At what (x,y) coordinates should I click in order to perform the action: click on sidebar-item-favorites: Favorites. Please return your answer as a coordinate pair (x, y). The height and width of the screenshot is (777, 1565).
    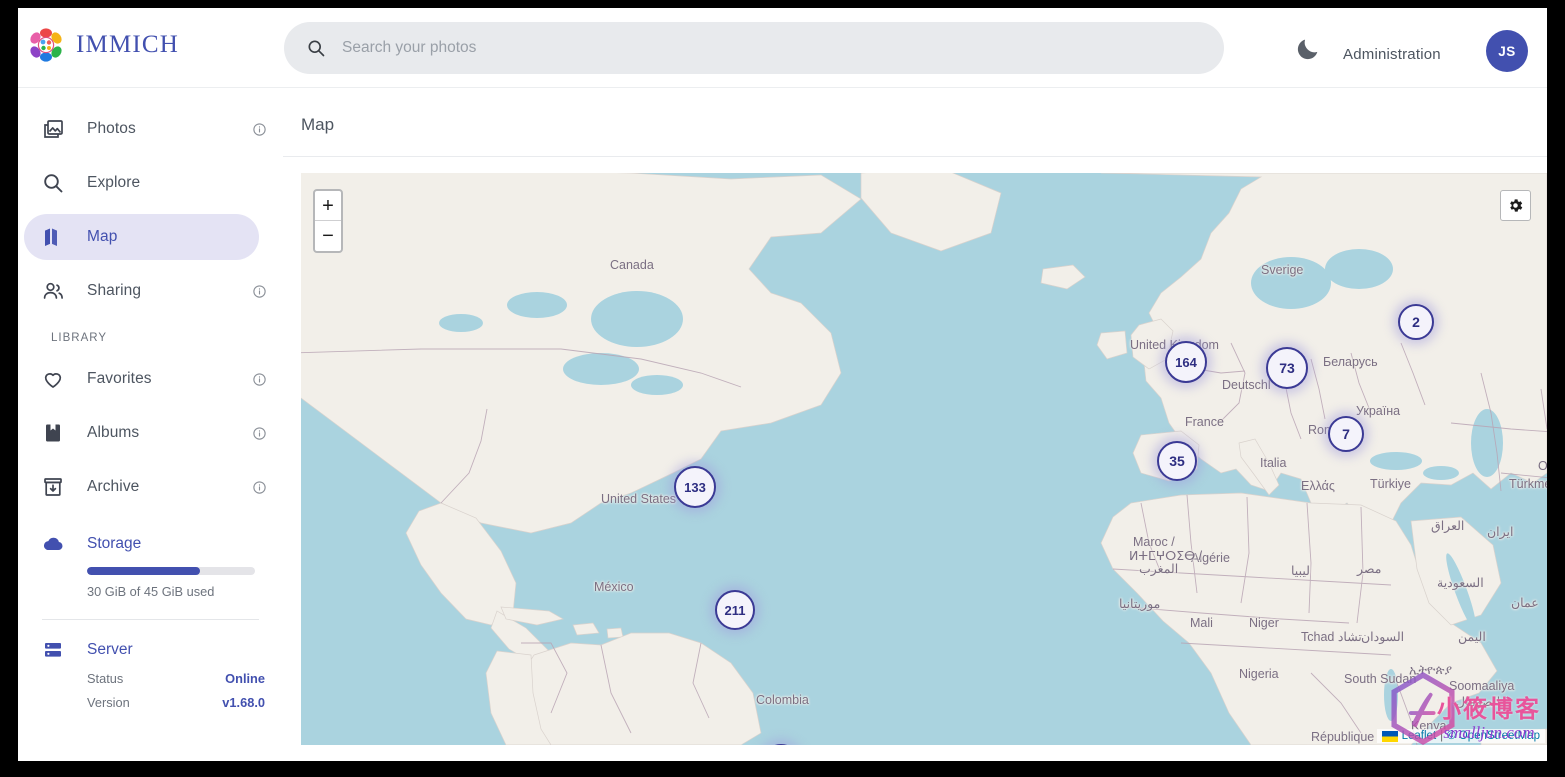
    Looking at the image, I should click on (145, 379).